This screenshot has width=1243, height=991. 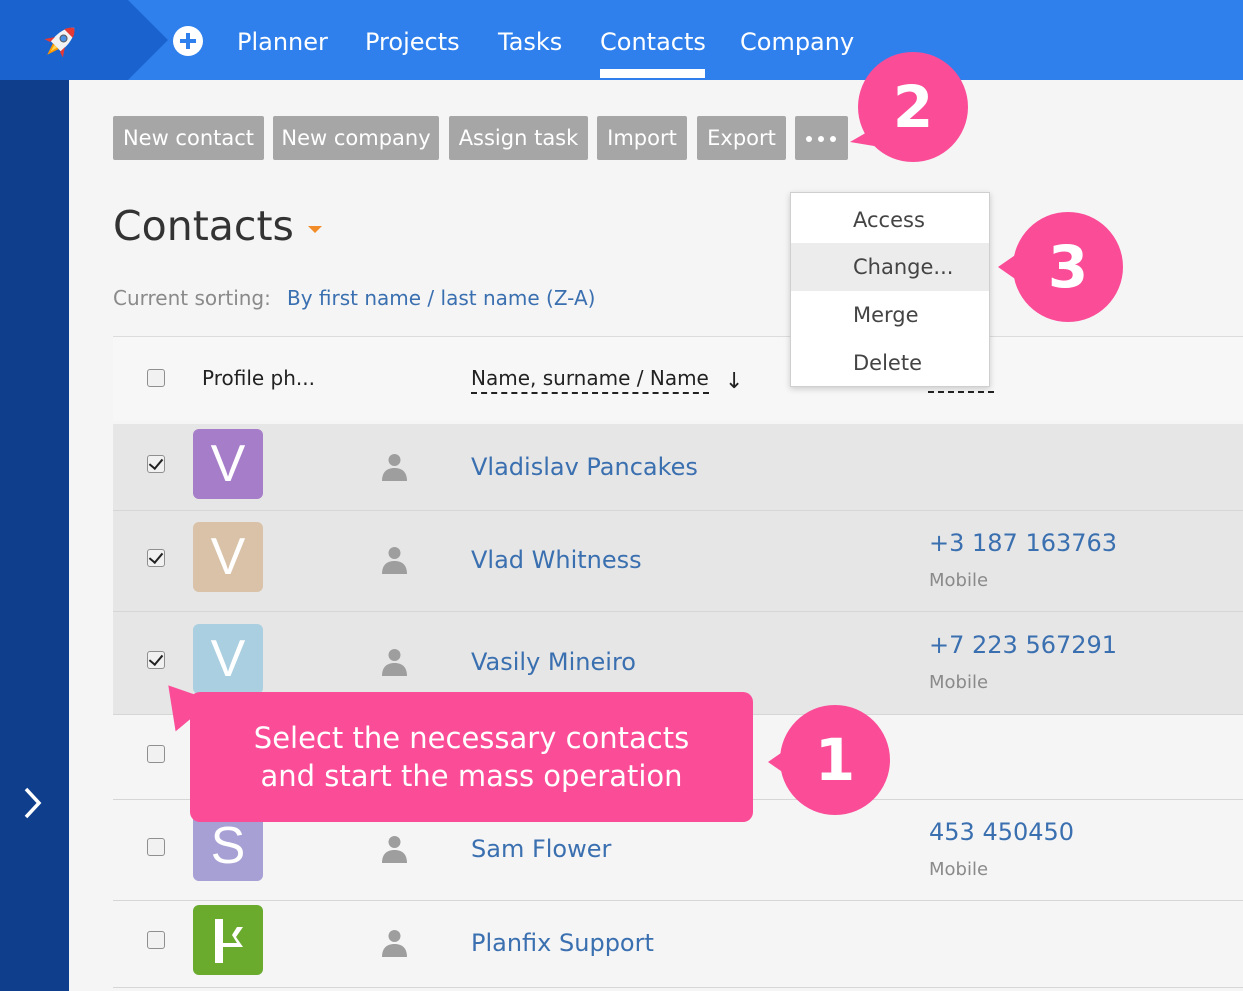 What do you see at coordinates (188, 138) in the screenshot?
I see `new-contact-button: New contact` at bounding box center [188, 138].